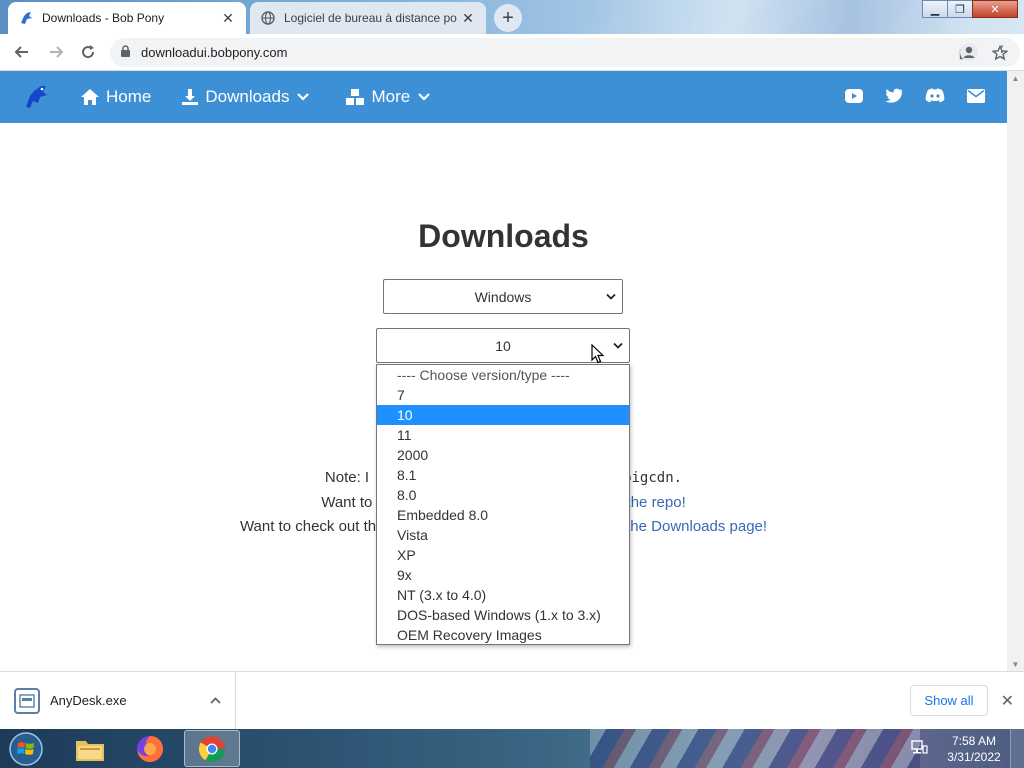  I want to click on browser-toolbar: downloadui.bobpony.com ⋮, so click(512, 52).